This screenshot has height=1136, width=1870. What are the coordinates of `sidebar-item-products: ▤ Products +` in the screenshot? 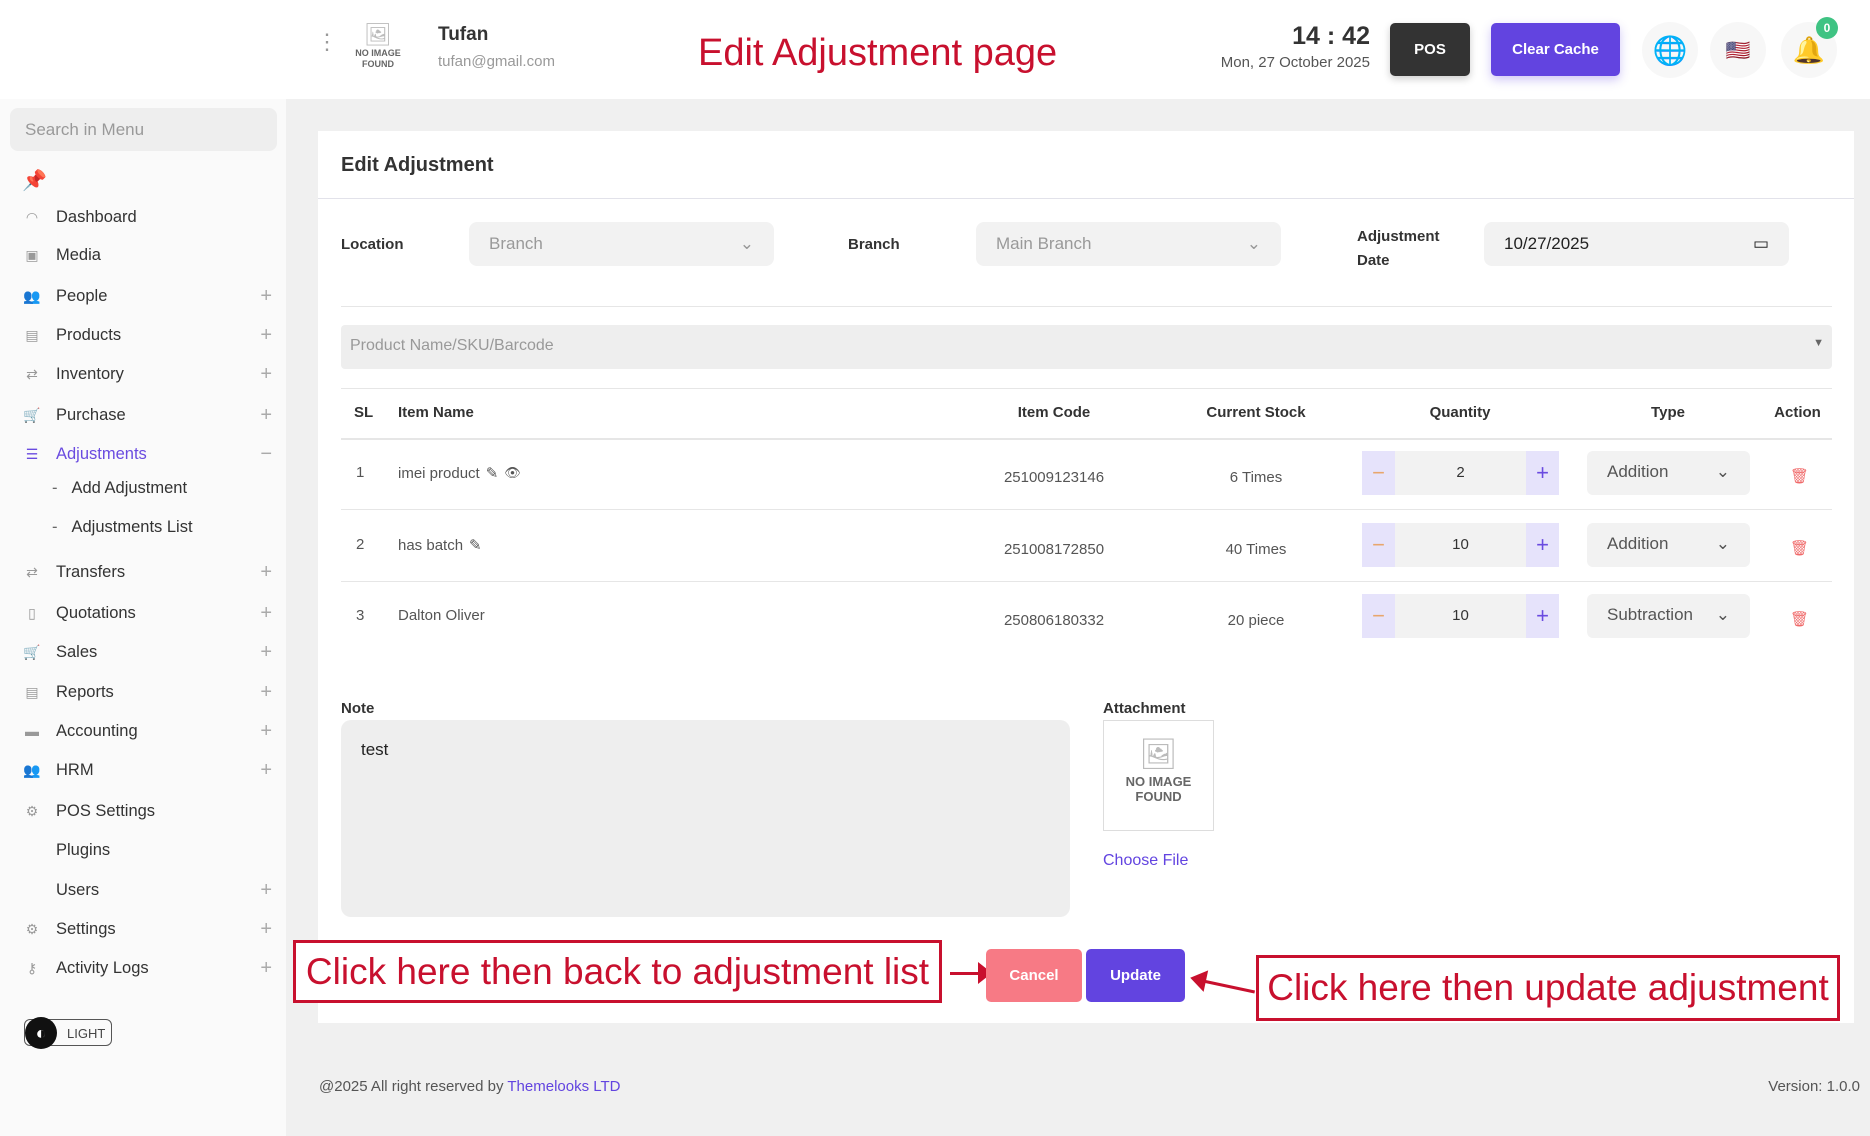 It's located at (147, 335).